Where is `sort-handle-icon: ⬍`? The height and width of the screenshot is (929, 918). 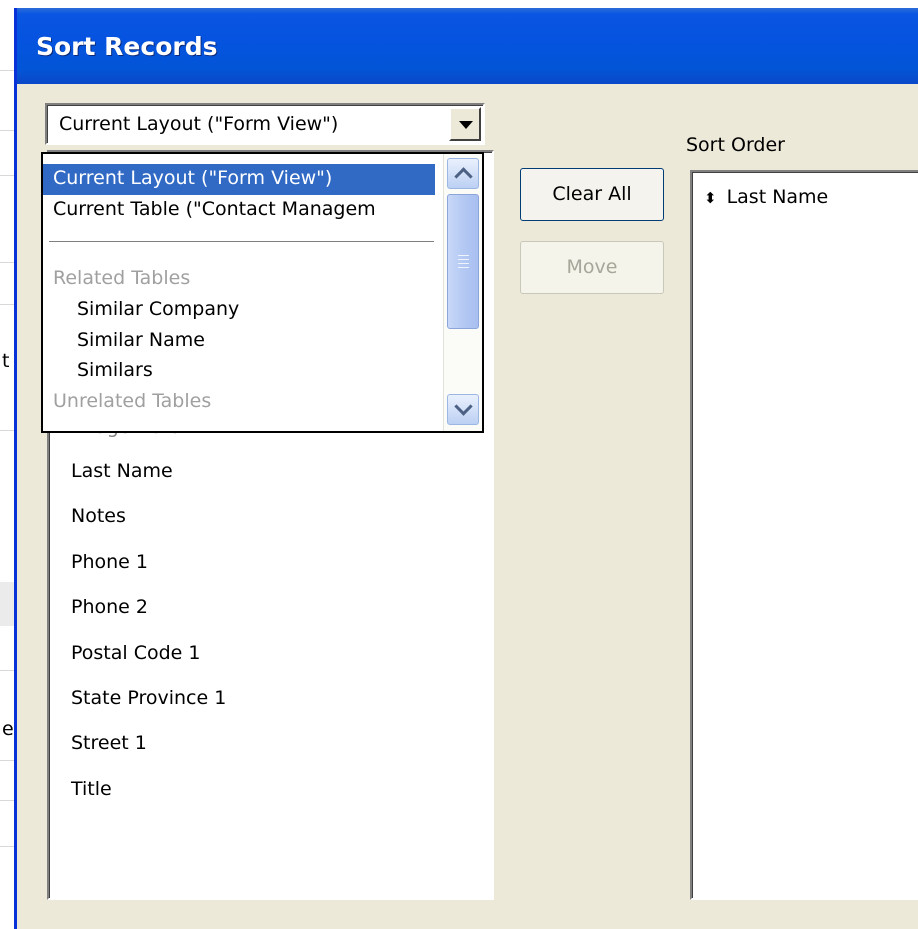
sort-handle-icon: ⬍ is located at coordinates (710, 198).